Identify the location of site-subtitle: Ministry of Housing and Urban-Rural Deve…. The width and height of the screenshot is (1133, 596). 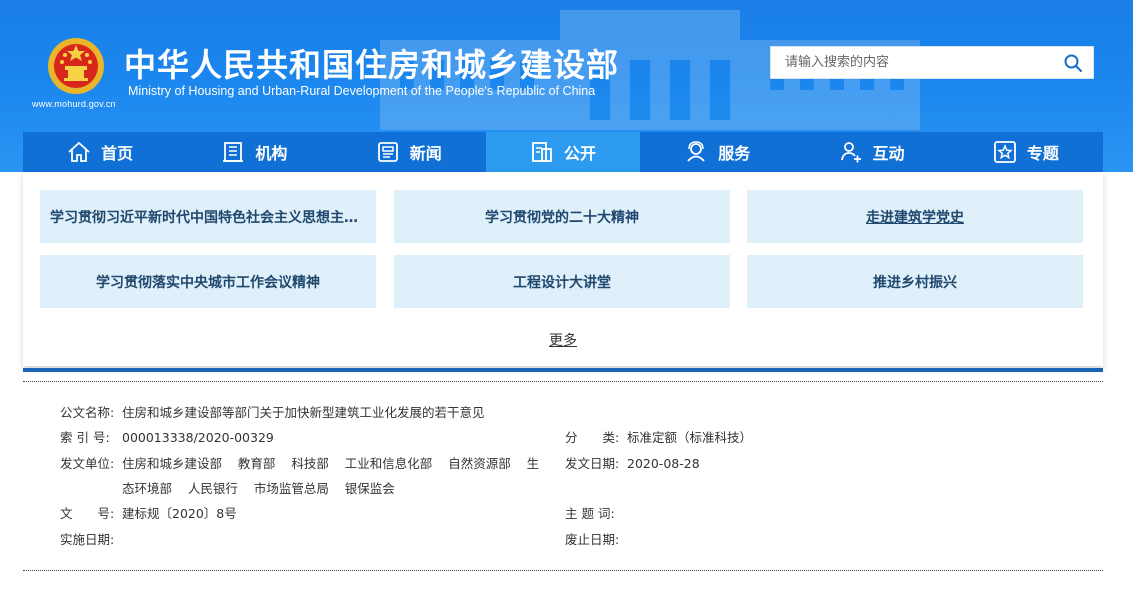
(362, 91).